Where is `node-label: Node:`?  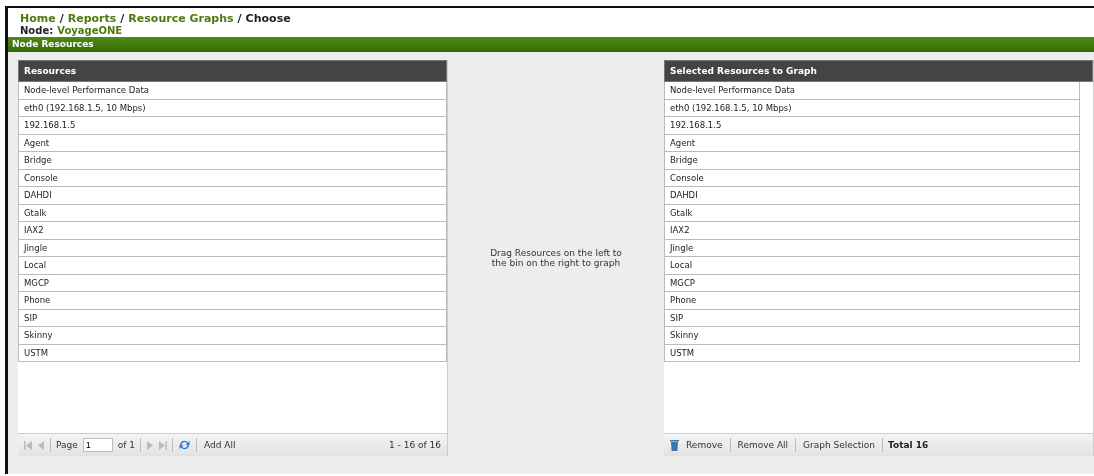
node-label: Node: is located at coordinates (37, 31).